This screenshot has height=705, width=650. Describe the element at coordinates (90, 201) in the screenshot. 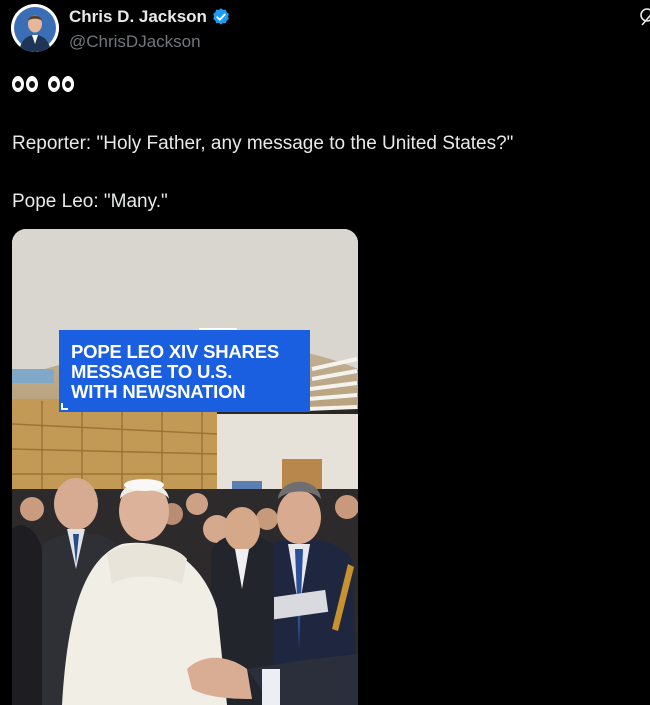

I see `tweet-text-line: Pope Leo: "Many."` at that location.